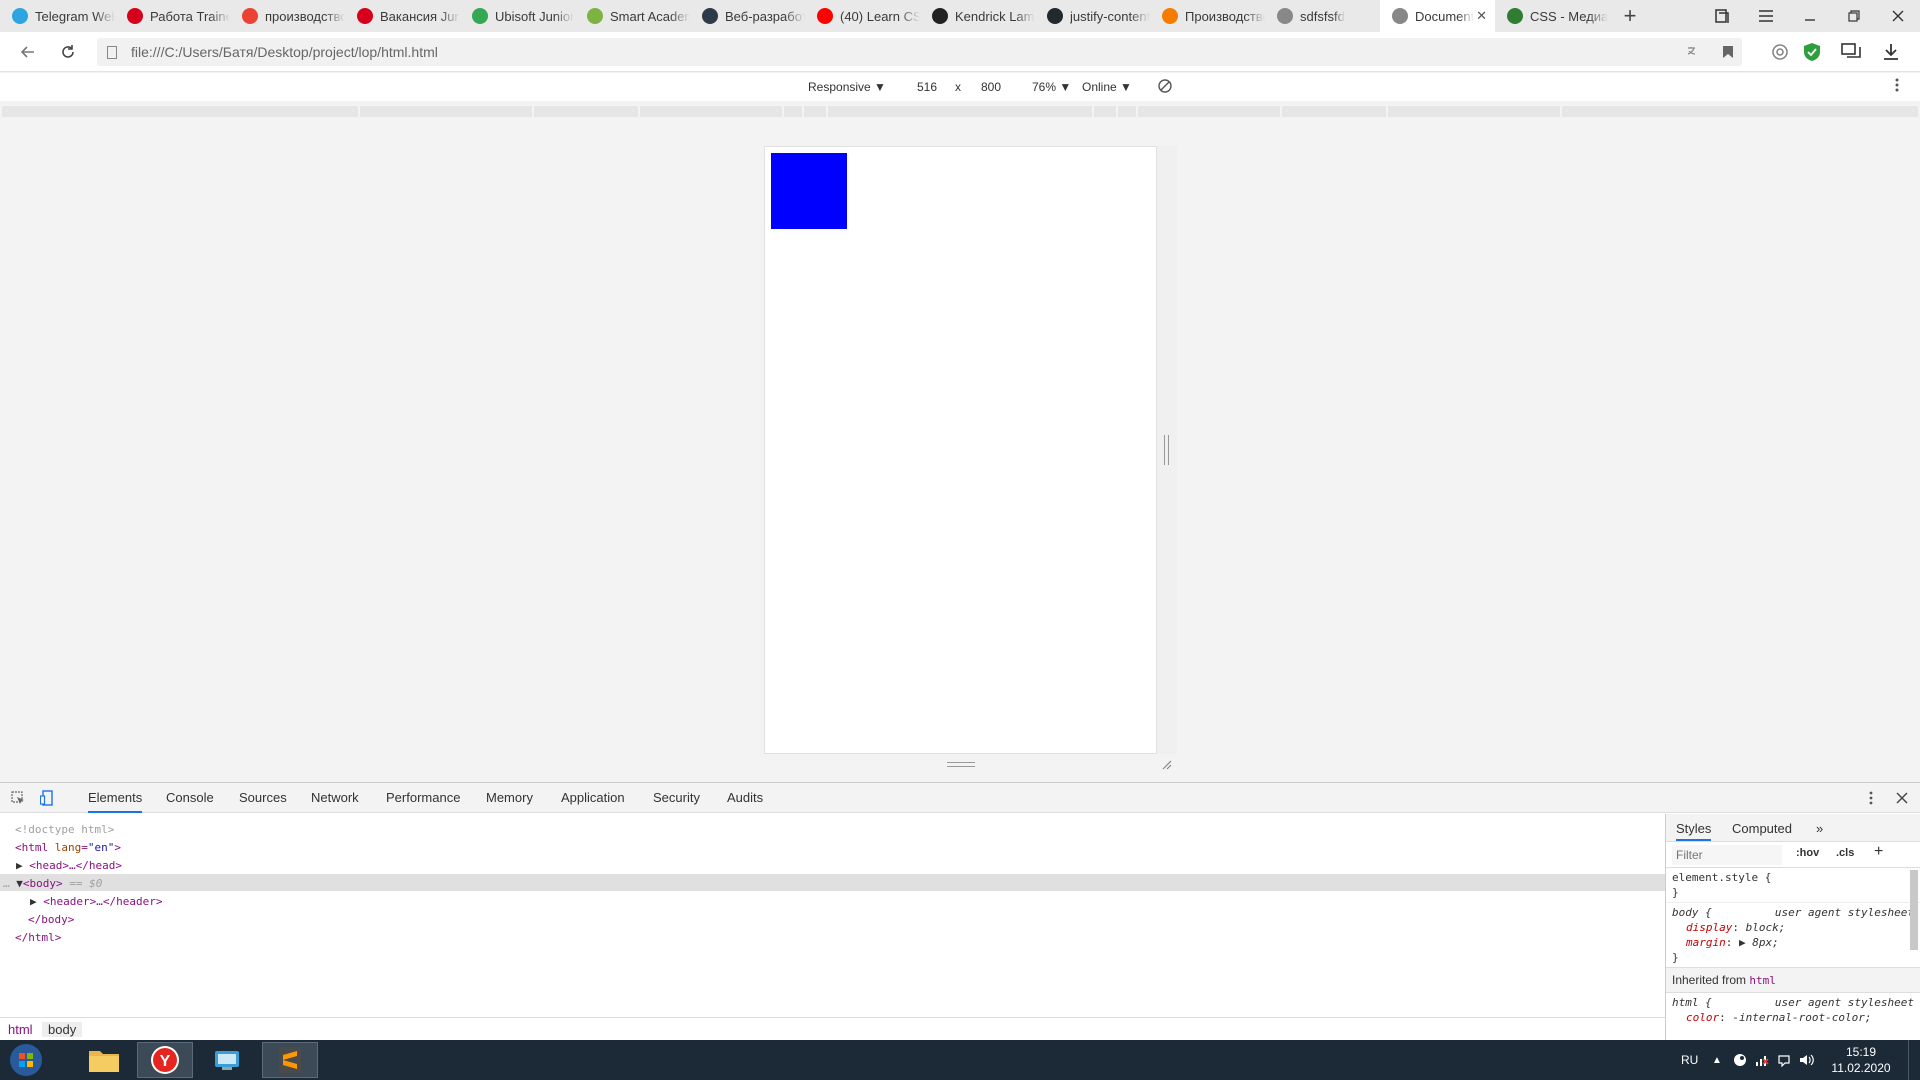  I want to click on html-node: <html lang="en">, so click(68, 847).